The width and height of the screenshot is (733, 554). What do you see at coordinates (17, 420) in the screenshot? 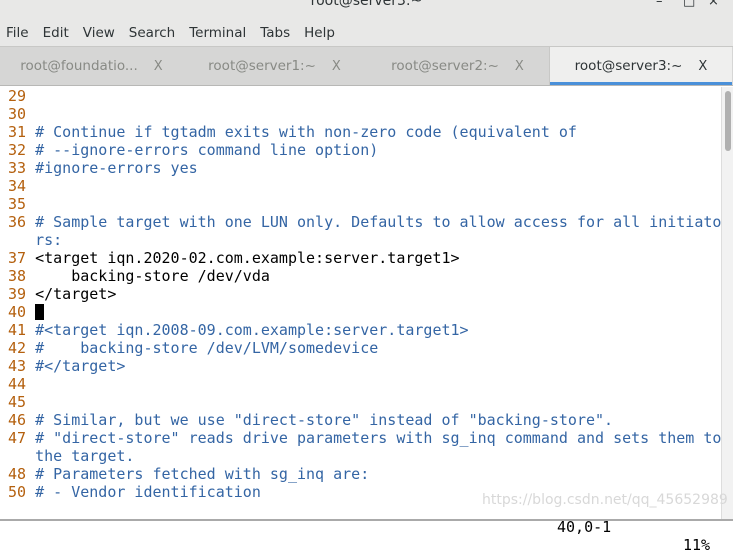
I see `line-number: 46` at bounding box center [17, 420].